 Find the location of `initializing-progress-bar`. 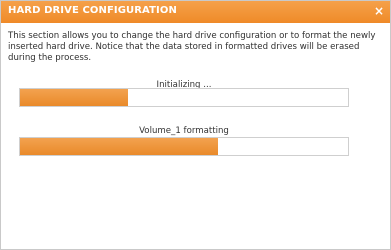

initializing-progress-bar is located at coordinates (184, 97).